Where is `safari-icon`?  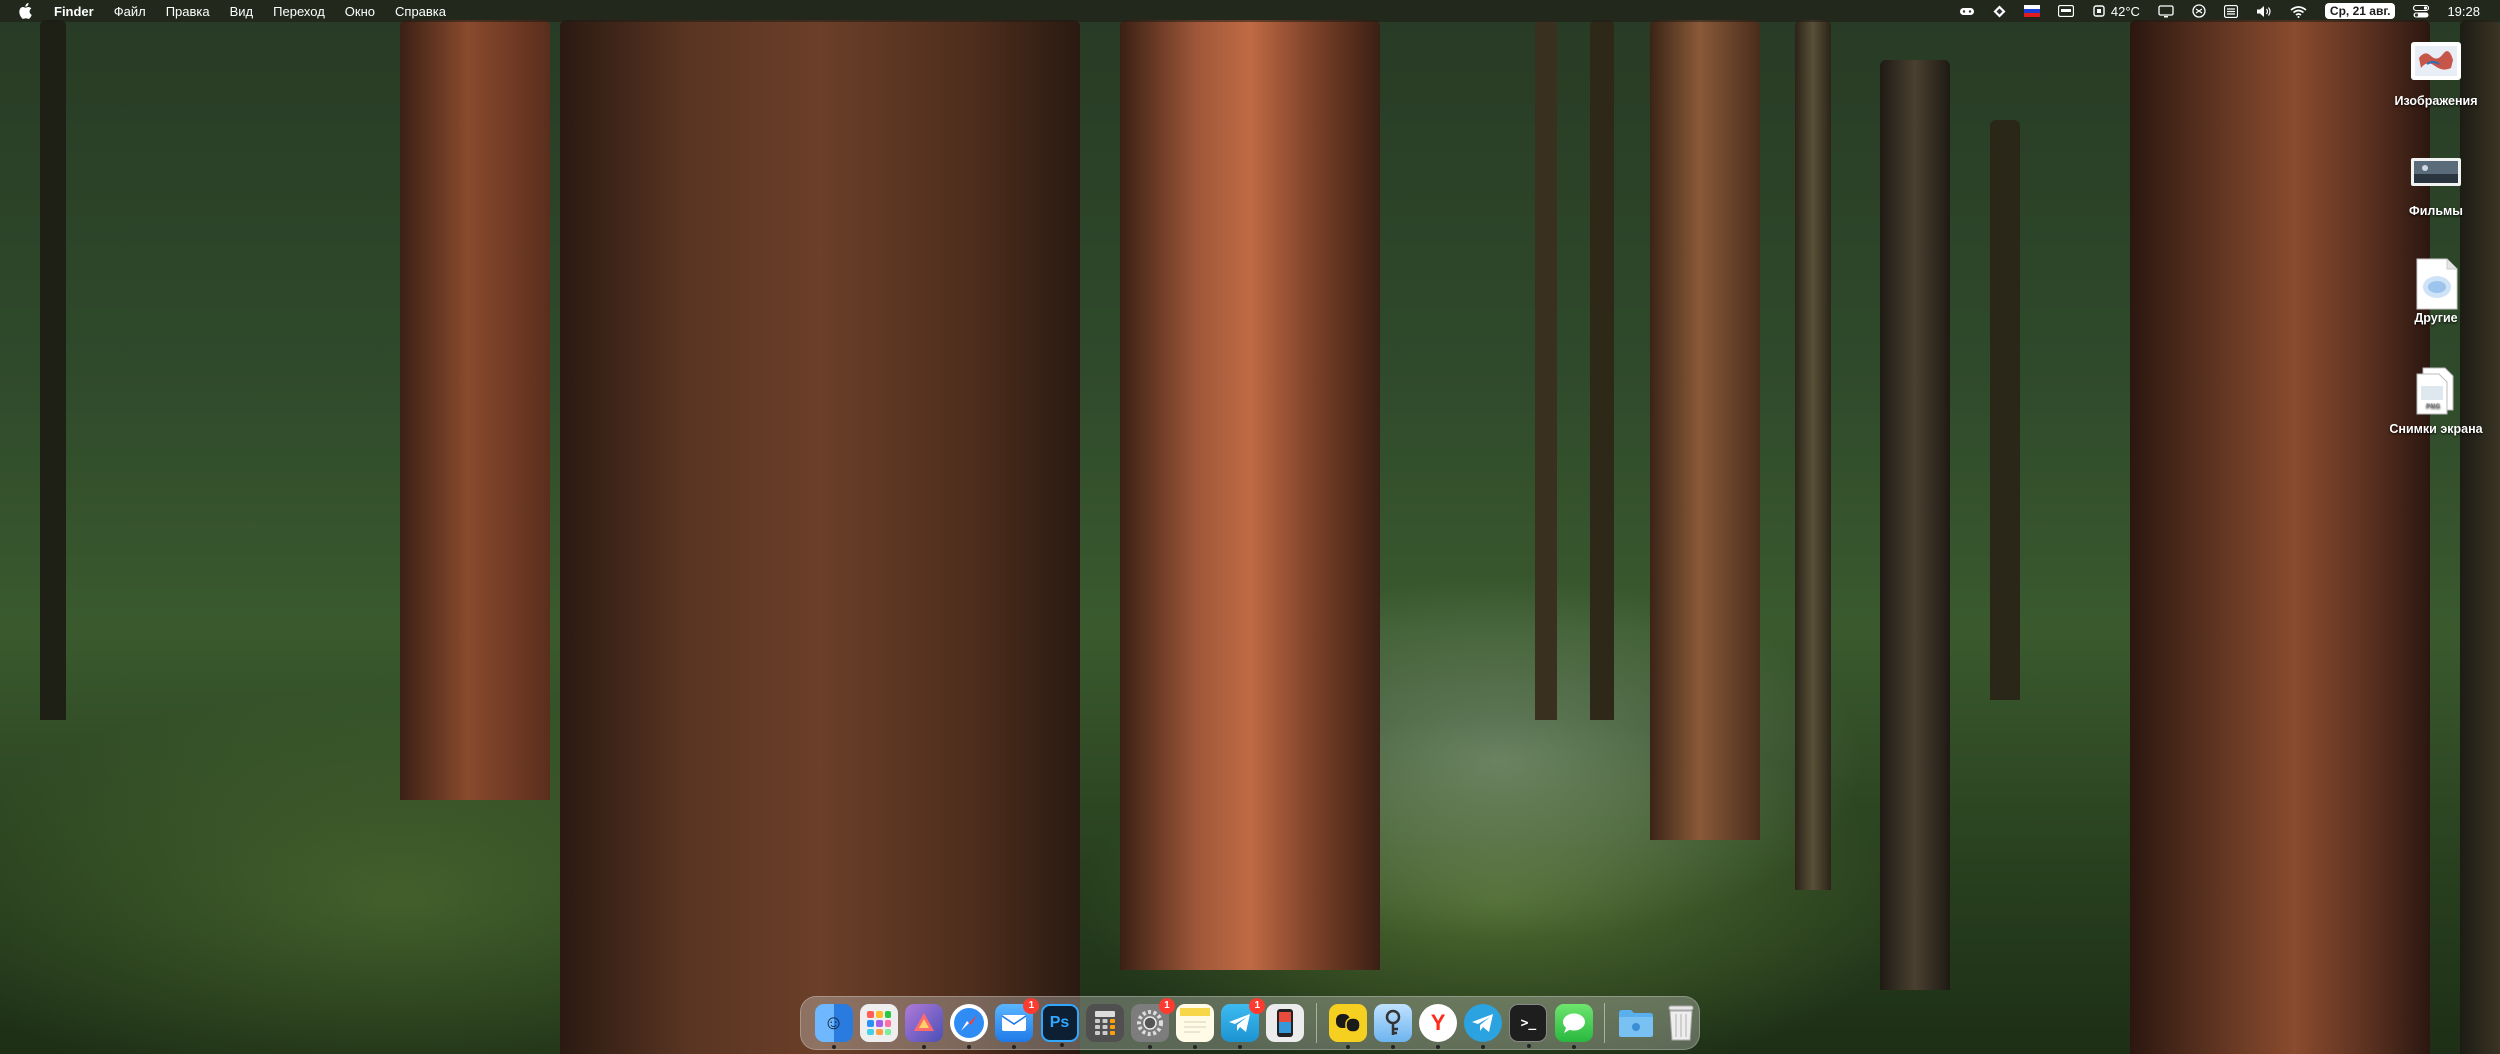
safari-icon is located at coordinates (969, 1023).